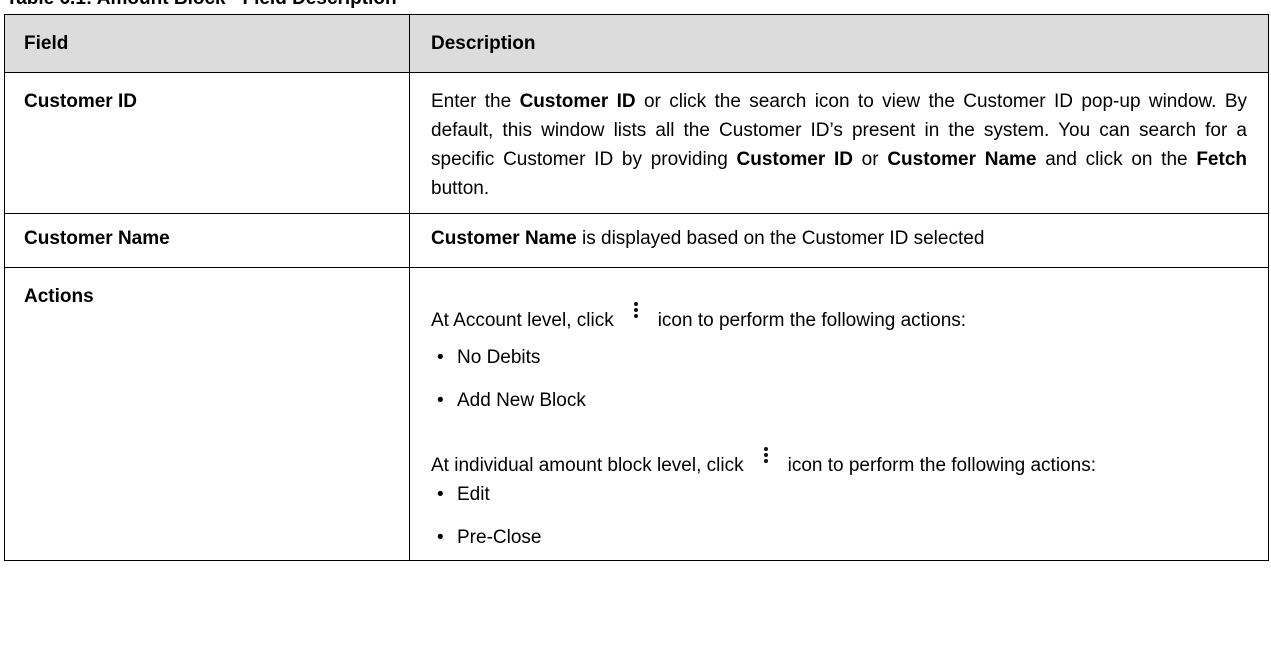 This screenshot has width=1271, height=666. Describe the element at coordinates (207, 43) in the screenshot. I see `header-field: Field` at that location.